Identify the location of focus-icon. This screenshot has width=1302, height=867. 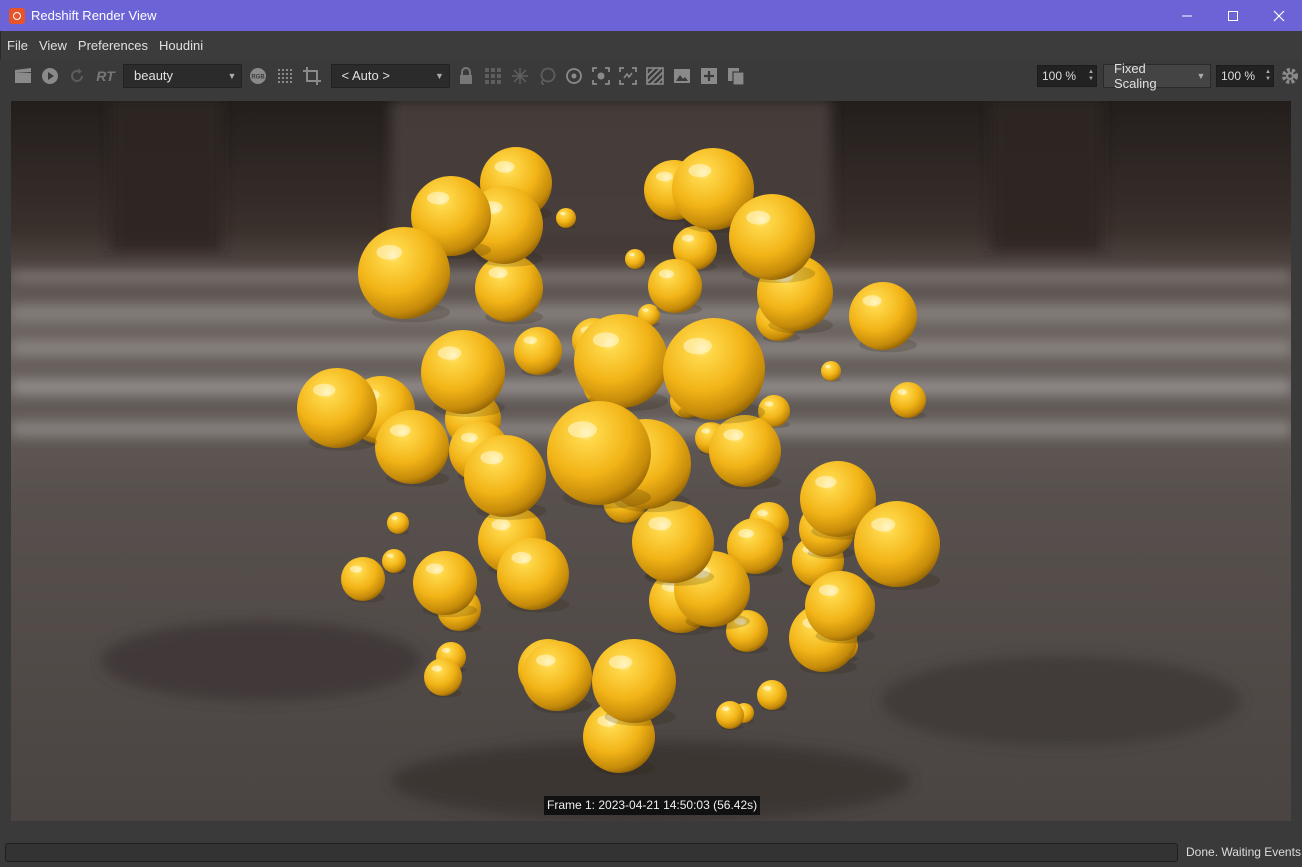
(601, 76).